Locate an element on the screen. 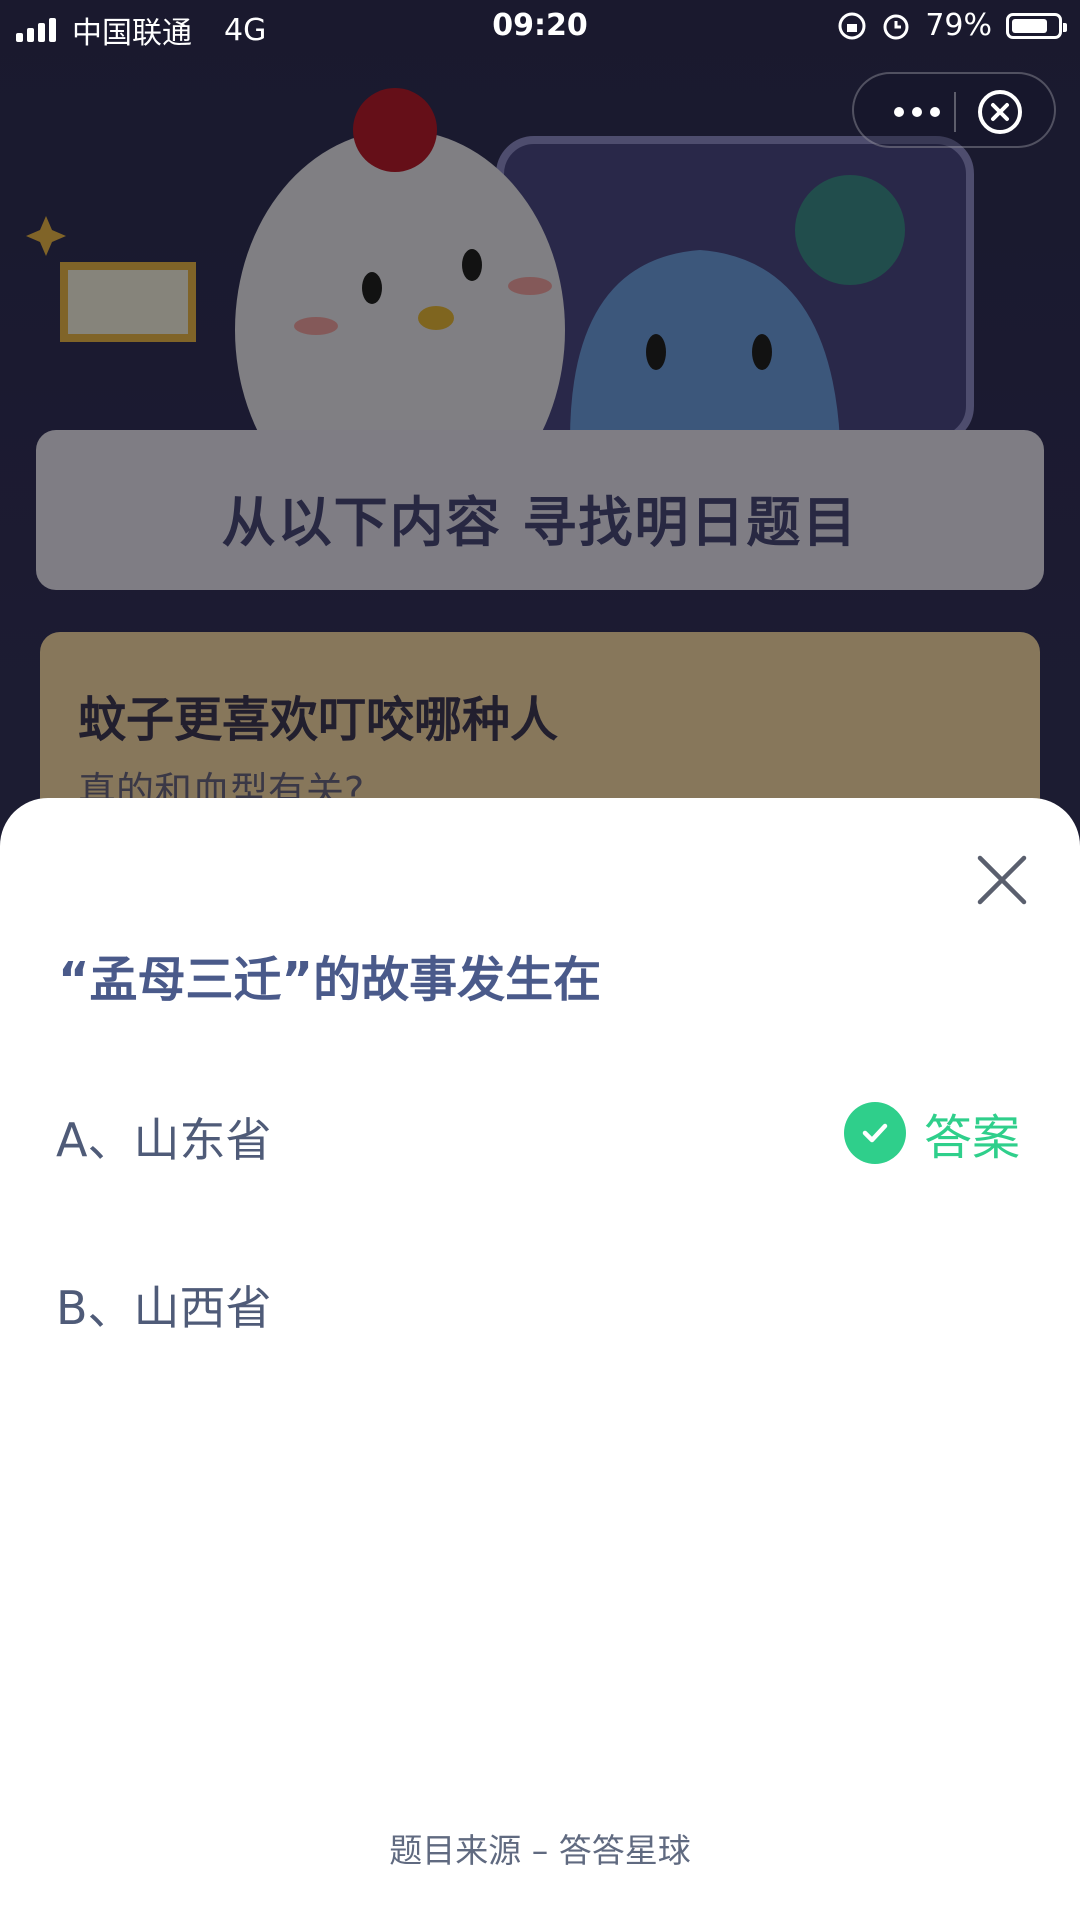 The height and width of the screenshot is (1920, 1080). status-right: 79% is located at coordinates (952, 25).